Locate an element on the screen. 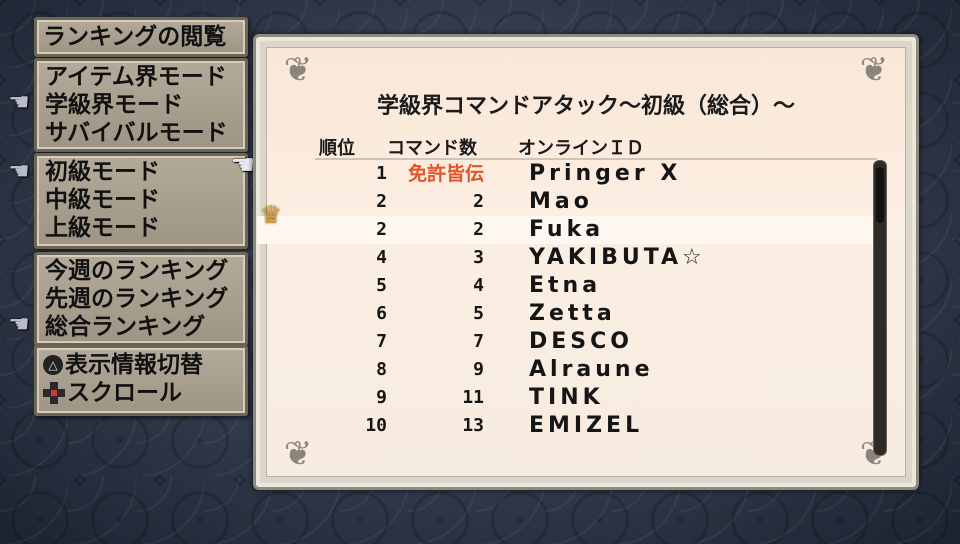  ranking-view-title: ランキングの閲覧 is located at coordinates (135, 37).